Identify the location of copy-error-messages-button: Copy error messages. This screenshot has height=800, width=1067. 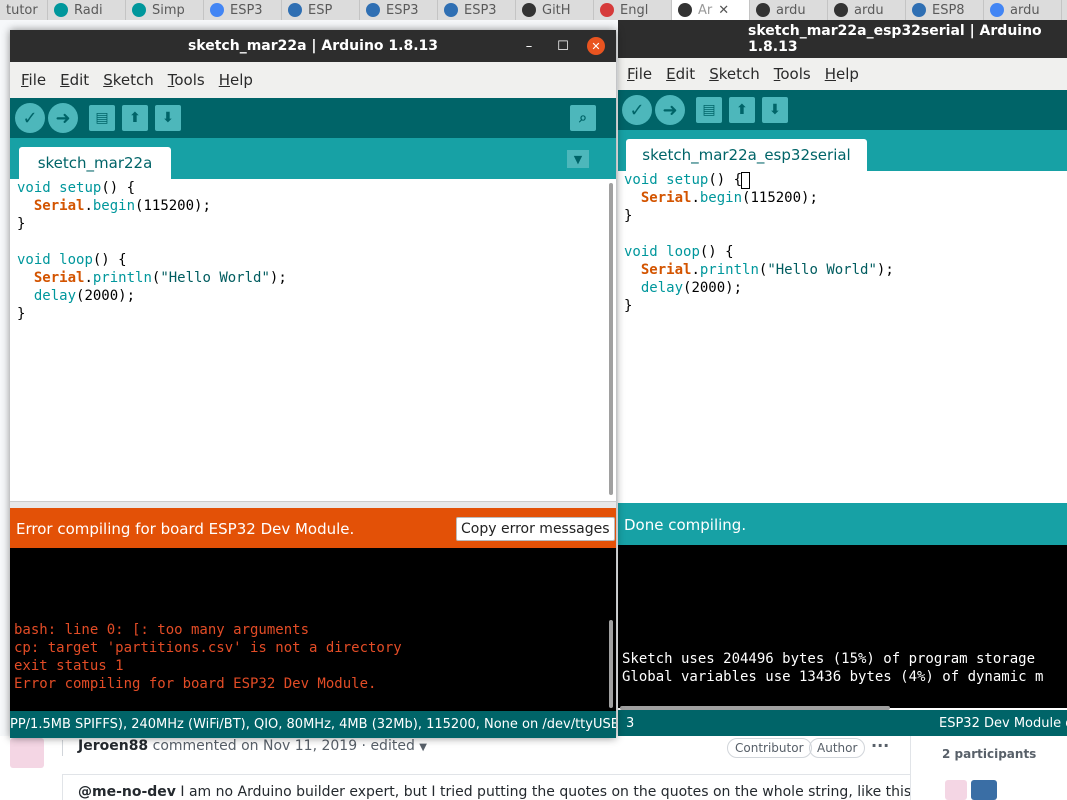
(535, 529).